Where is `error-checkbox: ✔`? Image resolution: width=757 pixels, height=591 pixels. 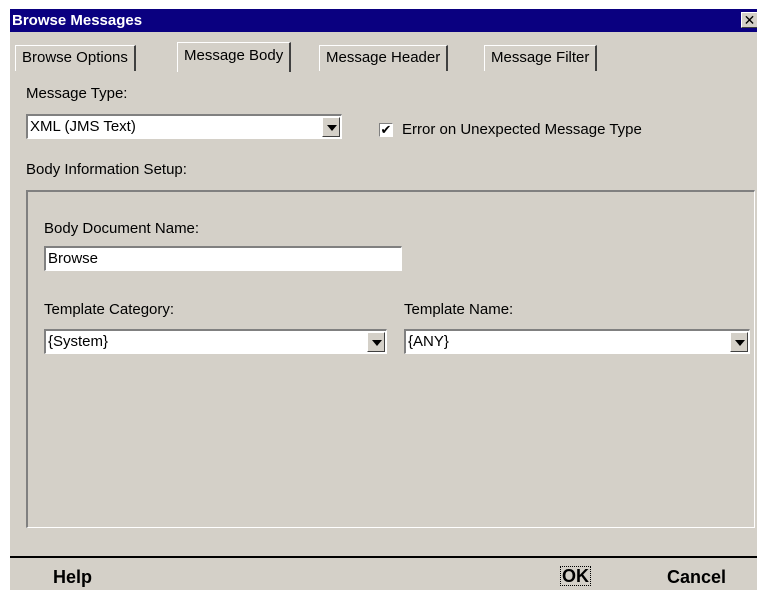 error-checkbox: ✔ is located at coordinates (386, 130).